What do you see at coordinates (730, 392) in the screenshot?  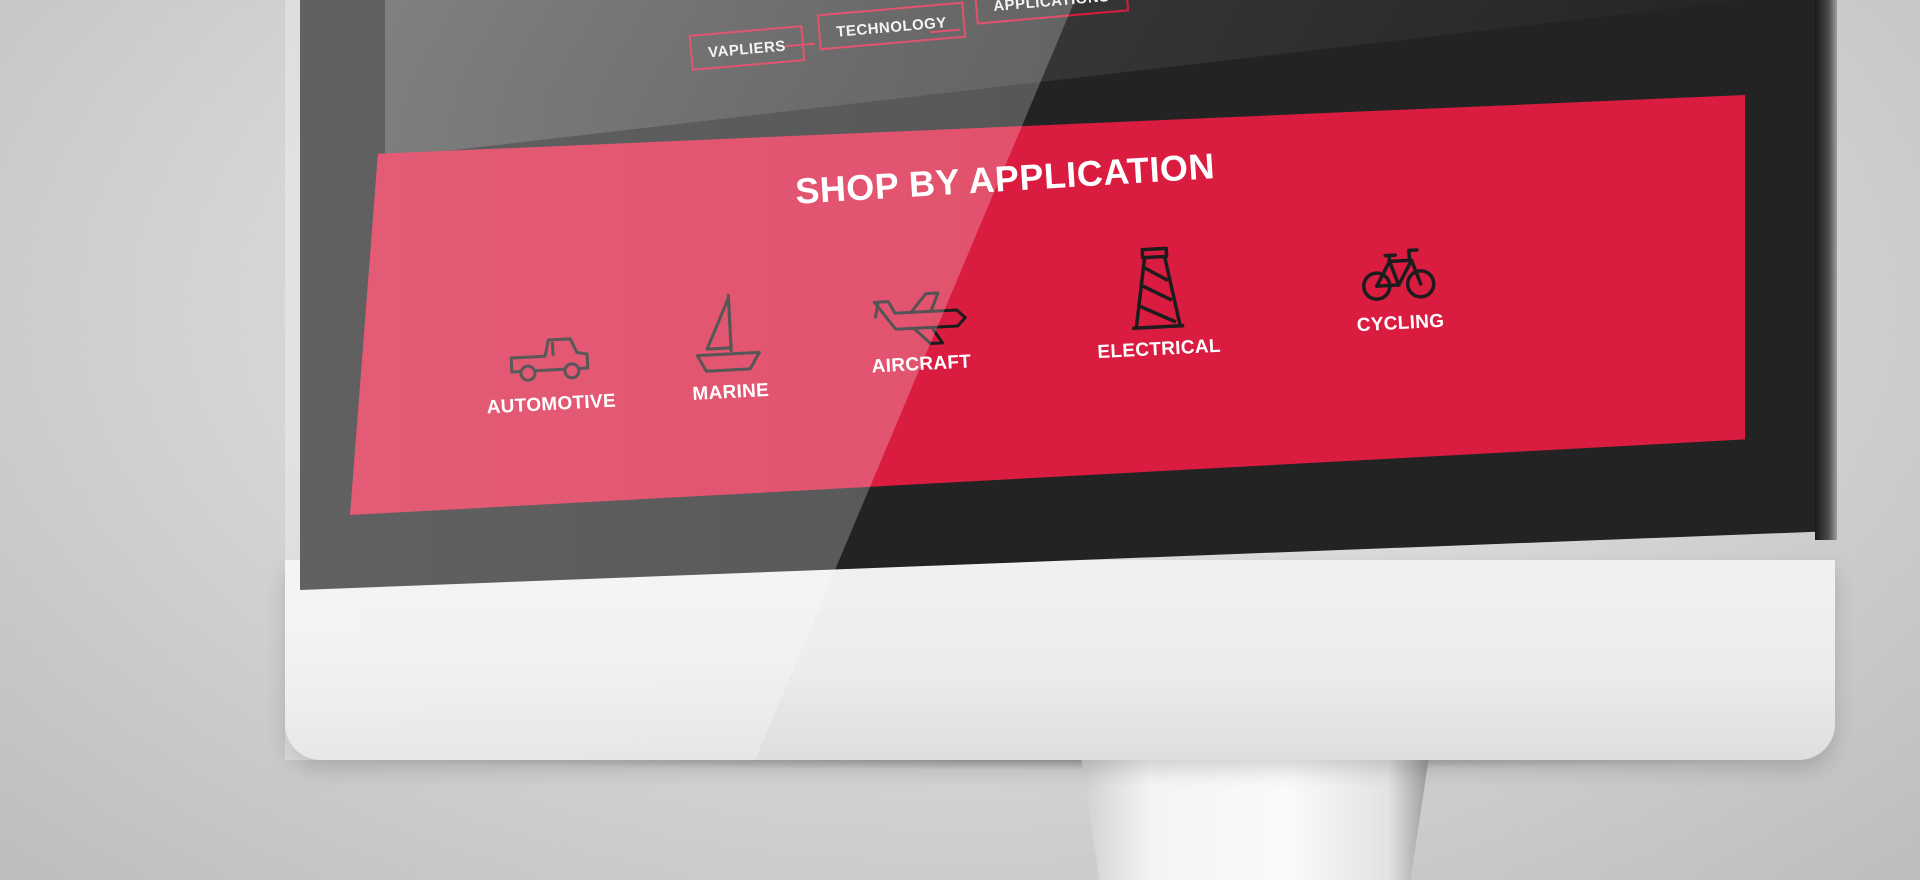 I see `application-label: MARINE` at bounding box center [730, 392].